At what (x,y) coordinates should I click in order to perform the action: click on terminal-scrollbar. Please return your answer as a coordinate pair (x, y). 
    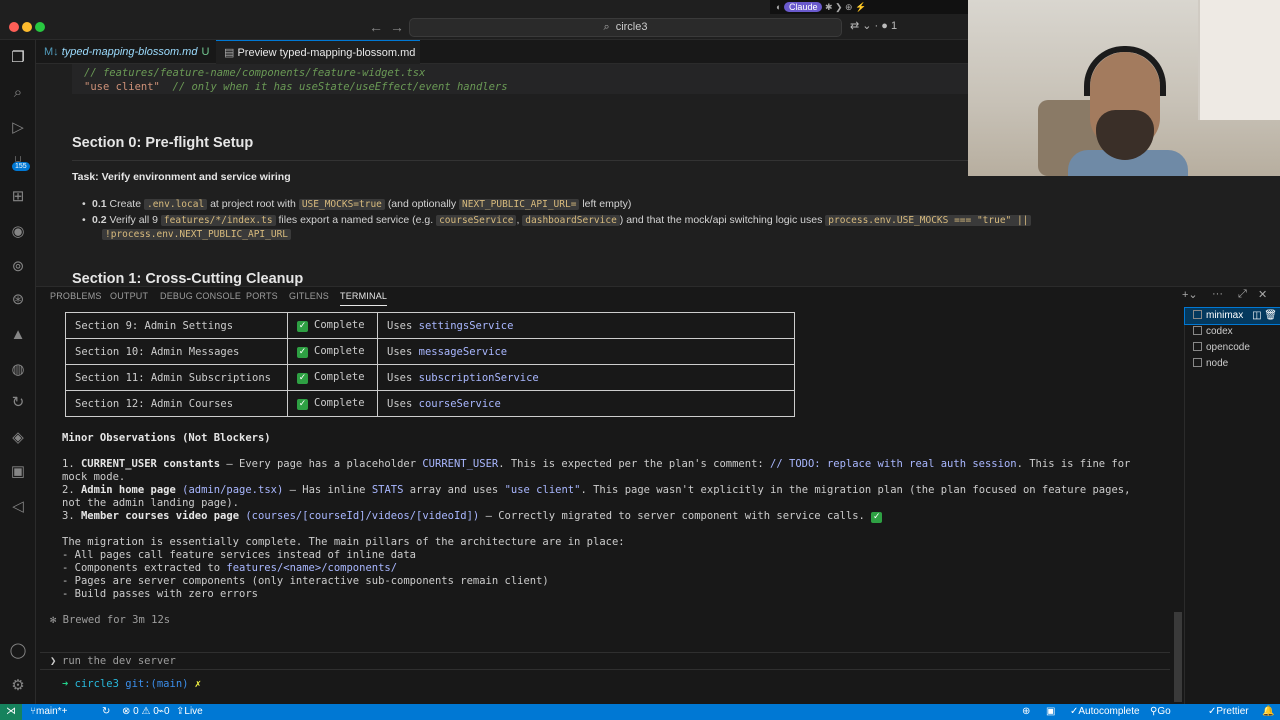
    Looking at the image, I should click on (1178, 657).